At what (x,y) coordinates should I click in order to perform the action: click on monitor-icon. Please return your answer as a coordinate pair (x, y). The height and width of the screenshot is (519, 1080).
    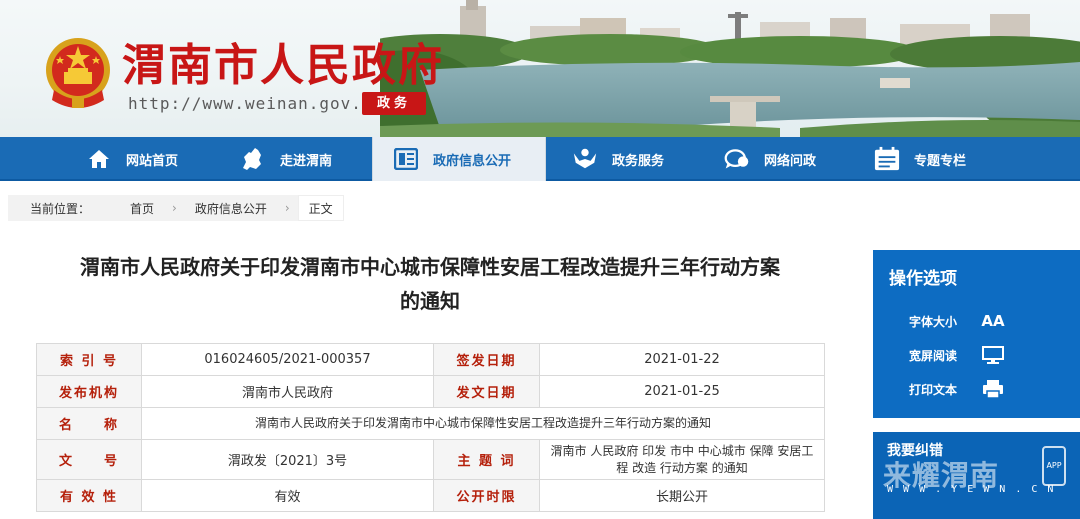
    Looking at the image, I should click on (993, 355).